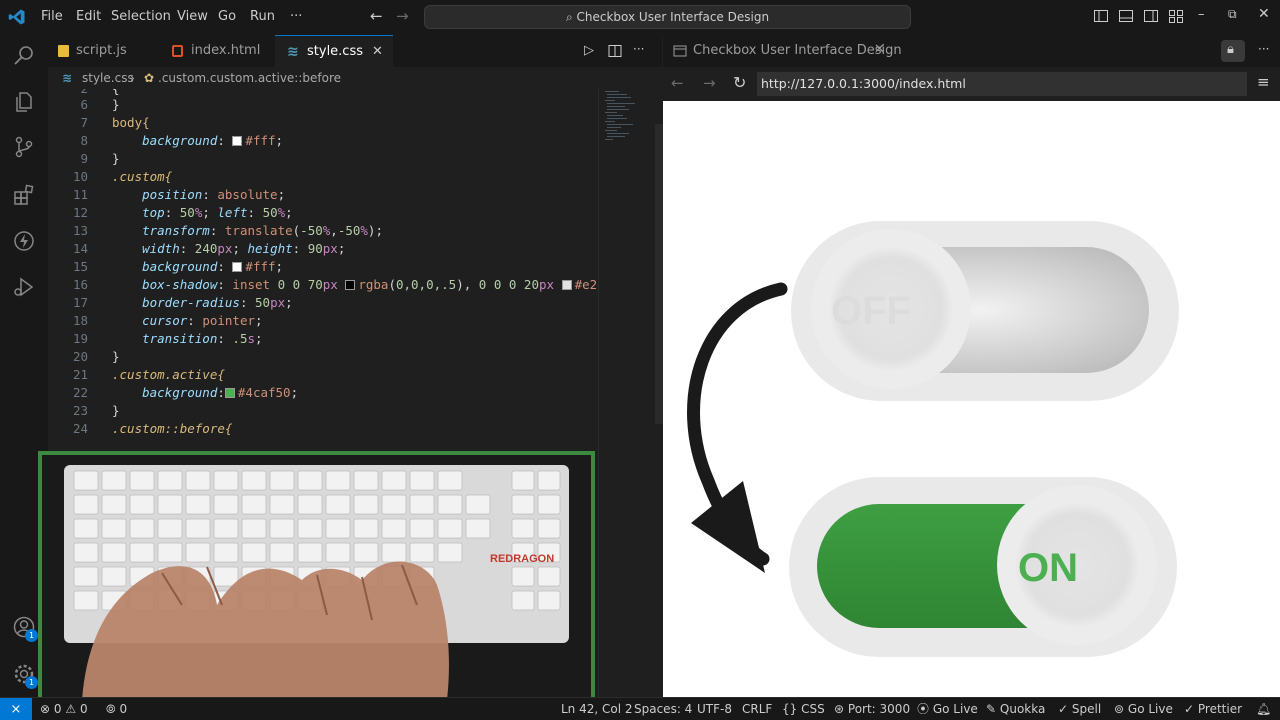 The image size is (1280, 720). I want to click on toggle-on: ON, so click(983, 567).